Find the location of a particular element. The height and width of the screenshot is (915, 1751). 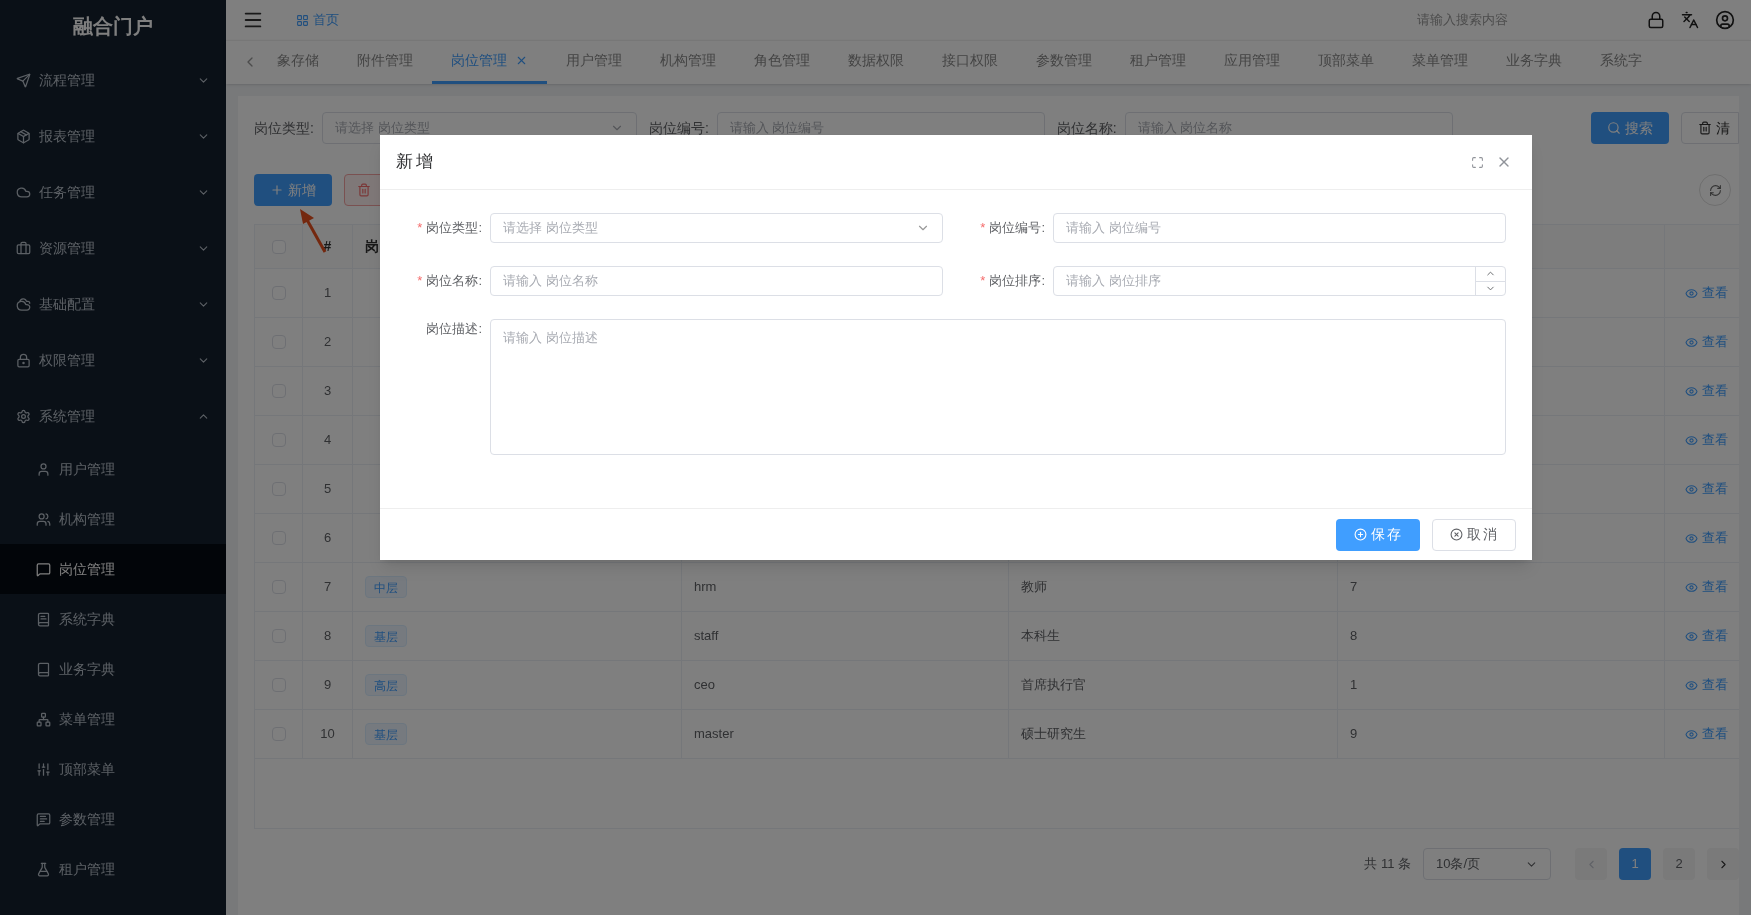

prev-page-button is located at coordinates (1591, 864).